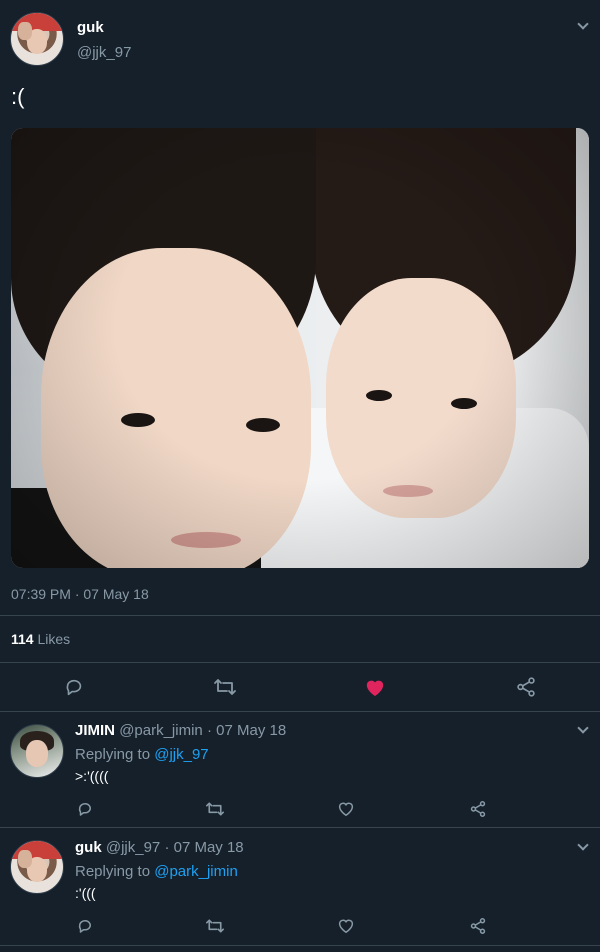 This screenshot has height=952, width=600. Describe the element at coordinates (161, 730) in the screenshot. I see `reply-author-handle: @park_jimin` at that location.